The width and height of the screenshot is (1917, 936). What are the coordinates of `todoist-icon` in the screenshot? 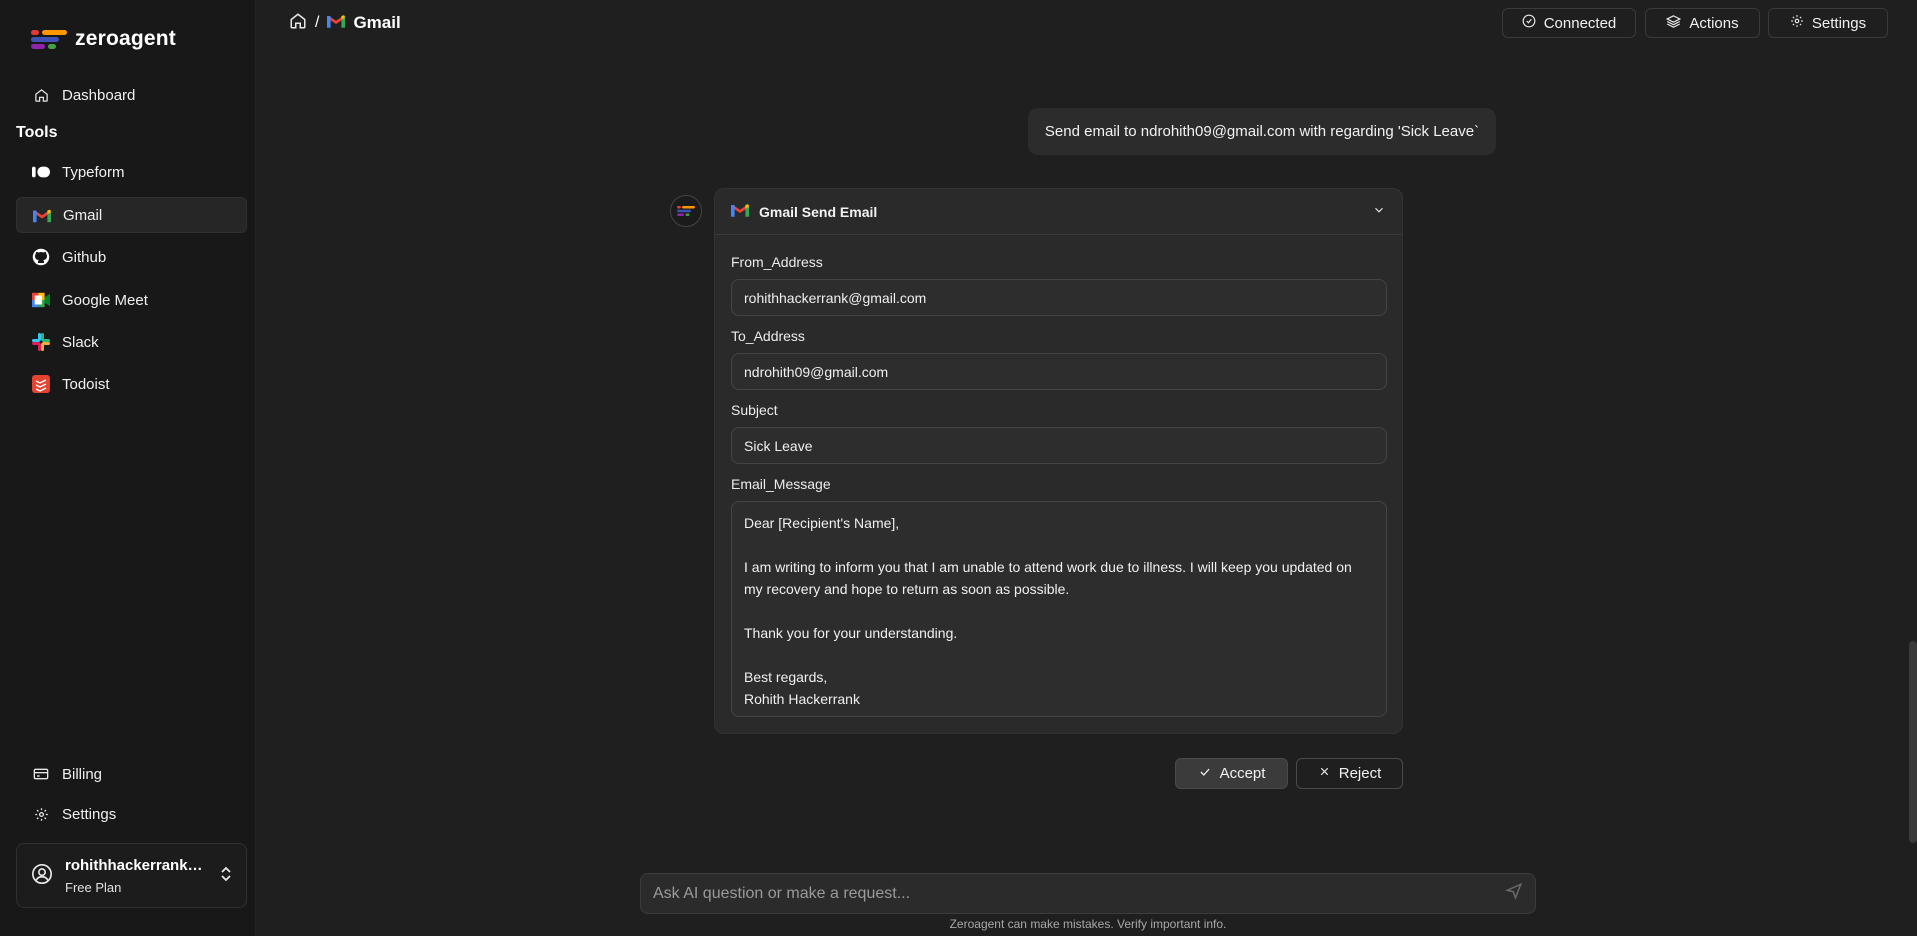 It's located at (41, 384).